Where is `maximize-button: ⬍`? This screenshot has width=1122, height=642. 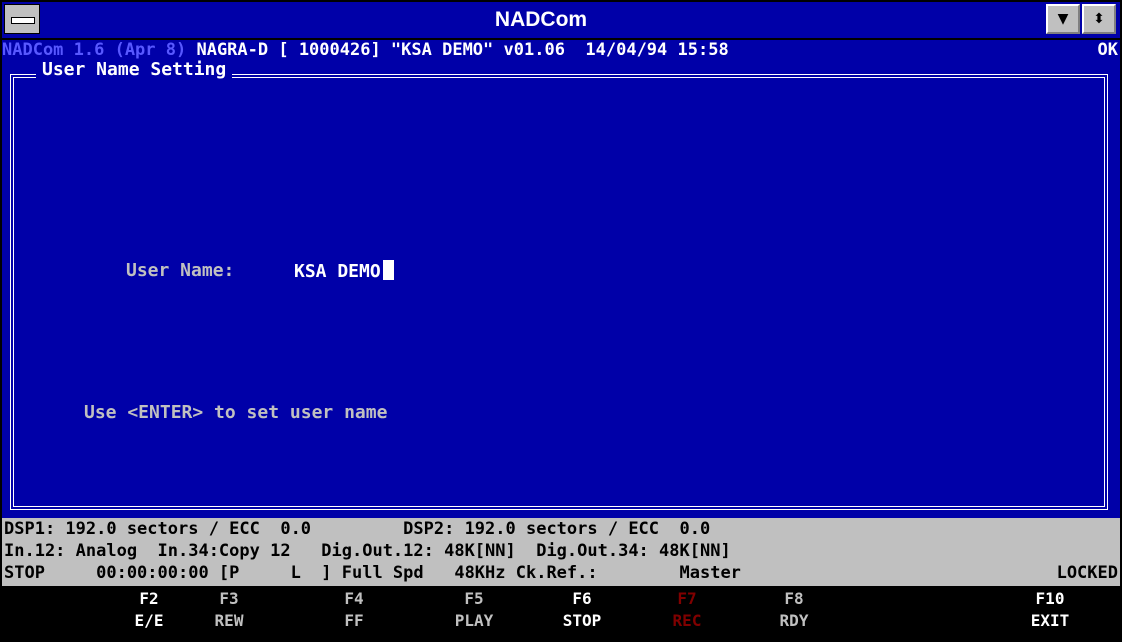 maximize-button: ⬍ is located at coordinates (1099, 19).